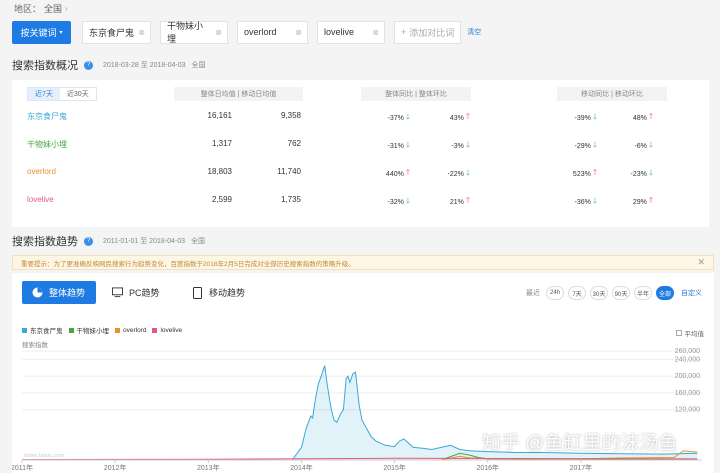  I want to click on range-all: 全部, so click(665, 293).